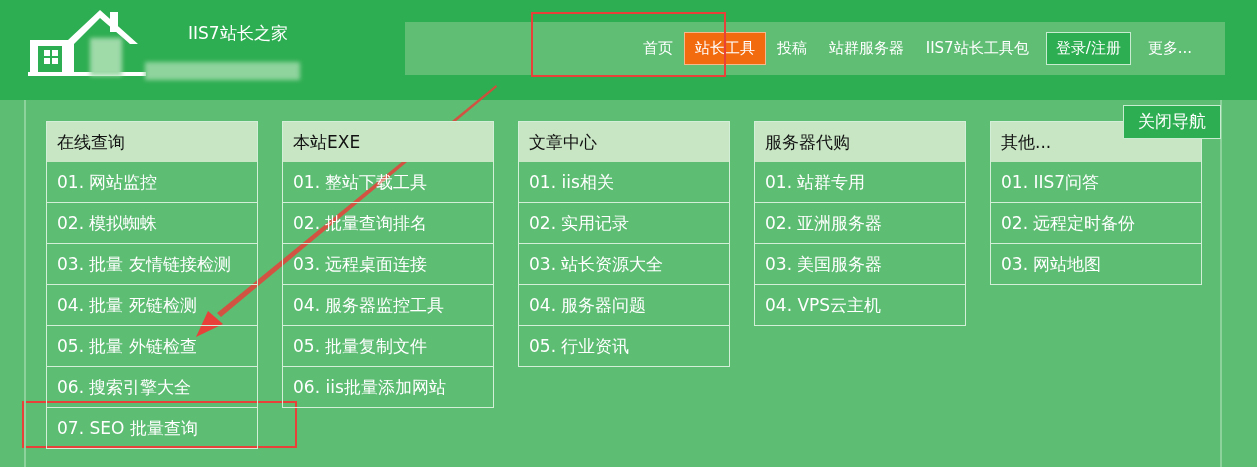 This screenshot has height=467, width=1257. What do you see at coordinates (657, 48) in the screenshot?
I see `nav-link: 首页` at bounding box center [657, 48].